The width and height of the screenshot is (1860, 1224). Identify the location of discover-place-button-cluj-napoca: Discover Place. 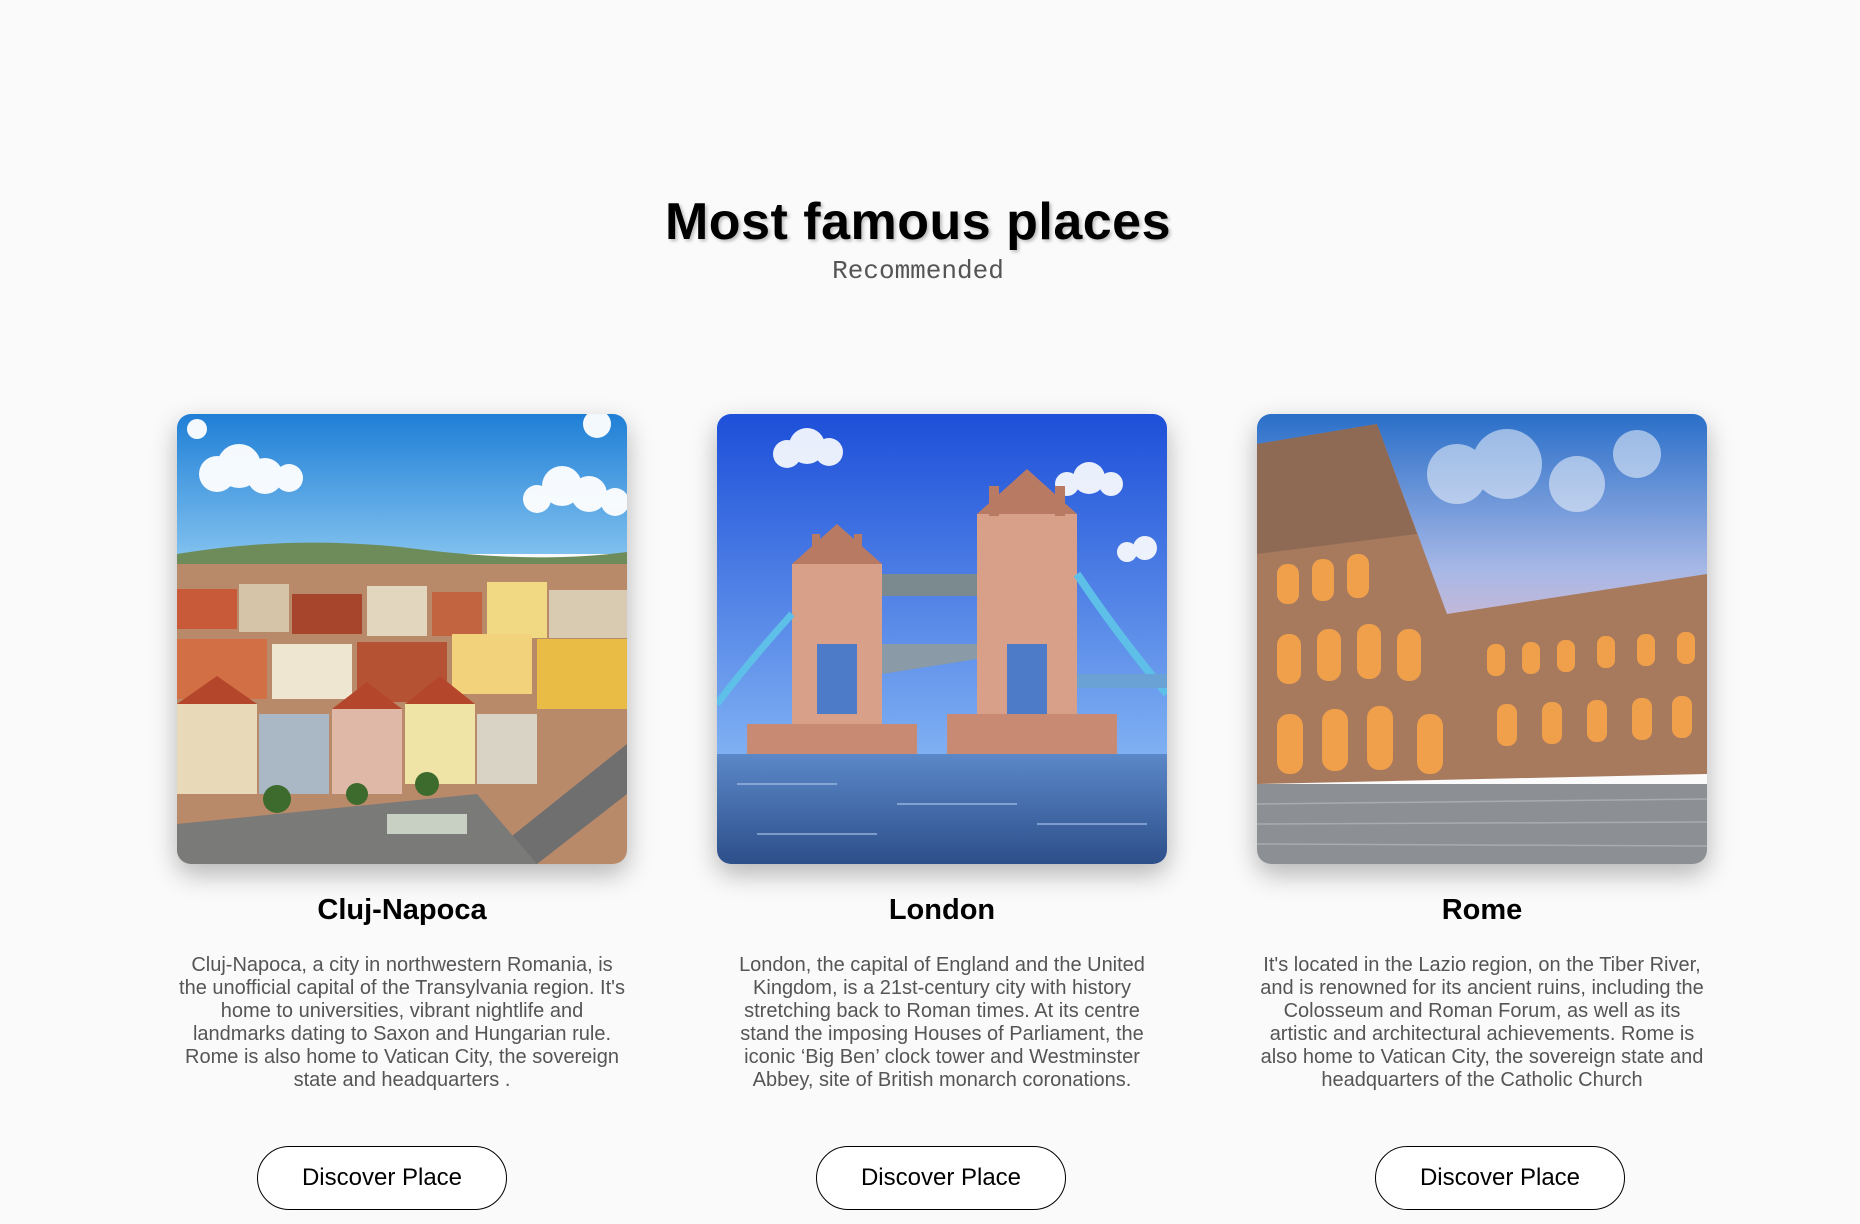
(382, 1178).